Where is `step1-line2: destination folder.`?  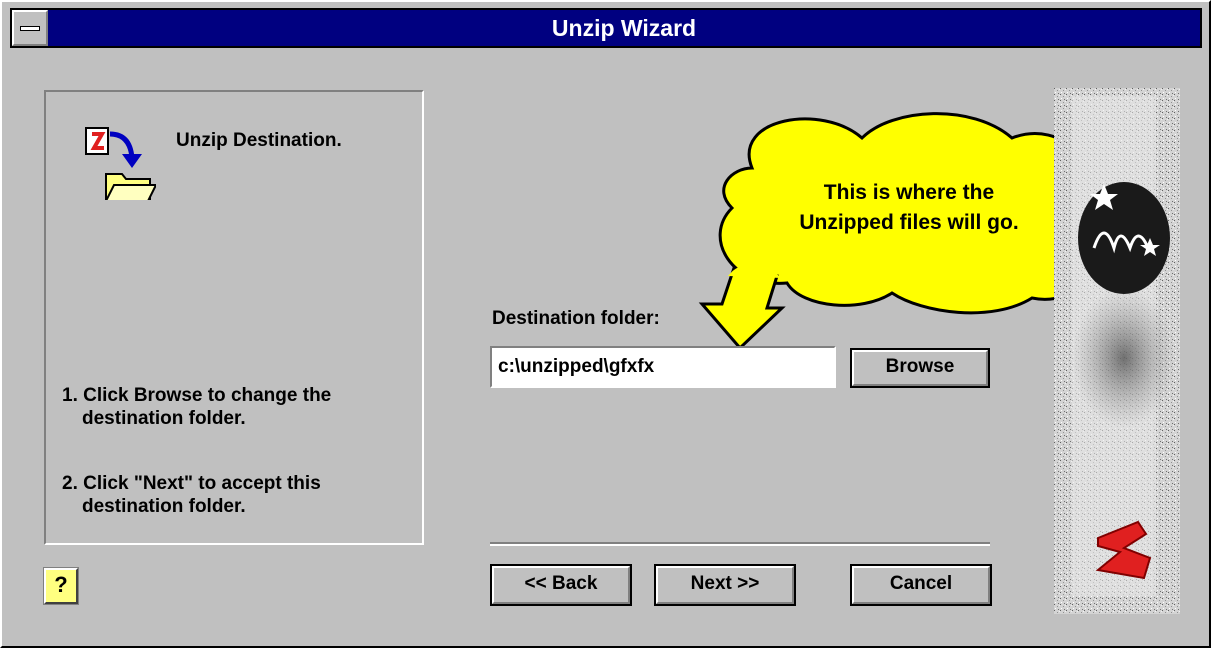 step1-line2: destination folder. is located at coordinates (164, 418).